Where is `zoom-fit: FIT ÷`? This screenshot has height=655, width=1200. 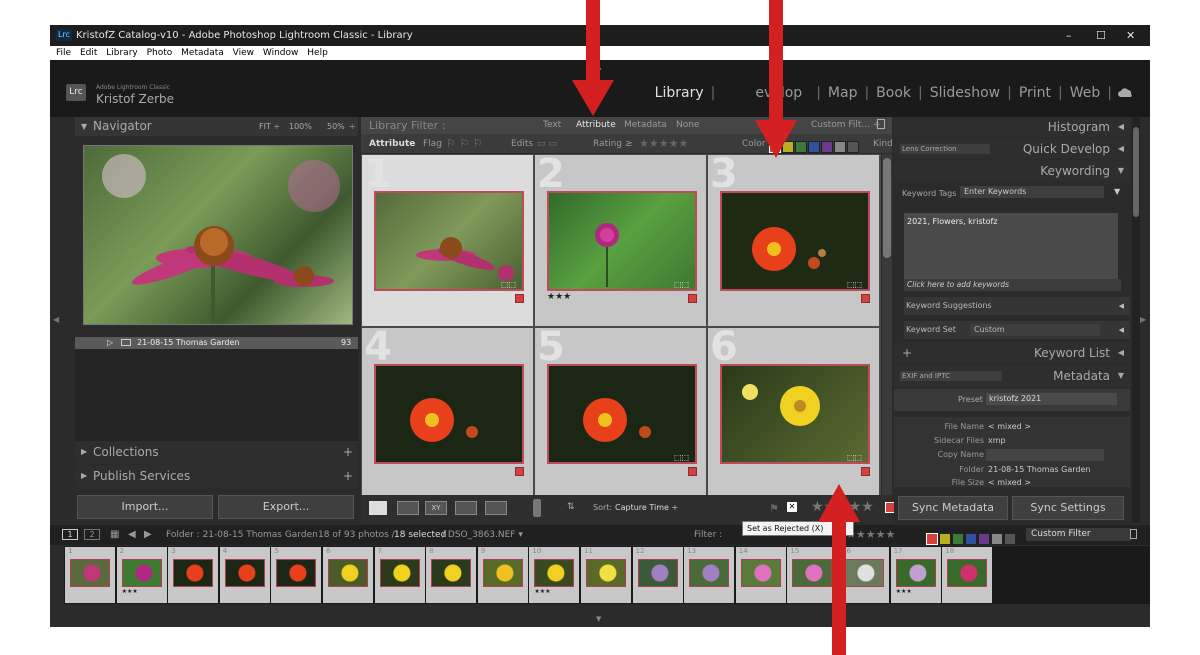 zoom-fit: FIT ÷ is located at coordinates (269, 126).